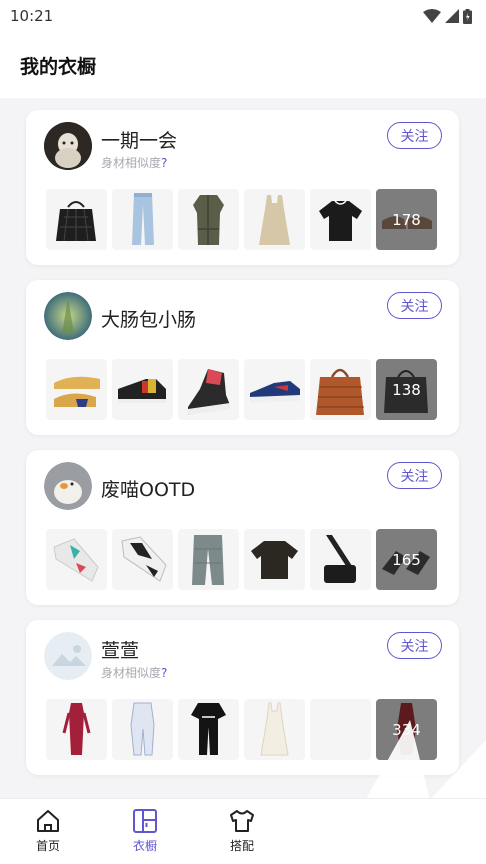 This screenshot has height=864, width=486. I want to click on more-items-count: 165, so click(406, 559).